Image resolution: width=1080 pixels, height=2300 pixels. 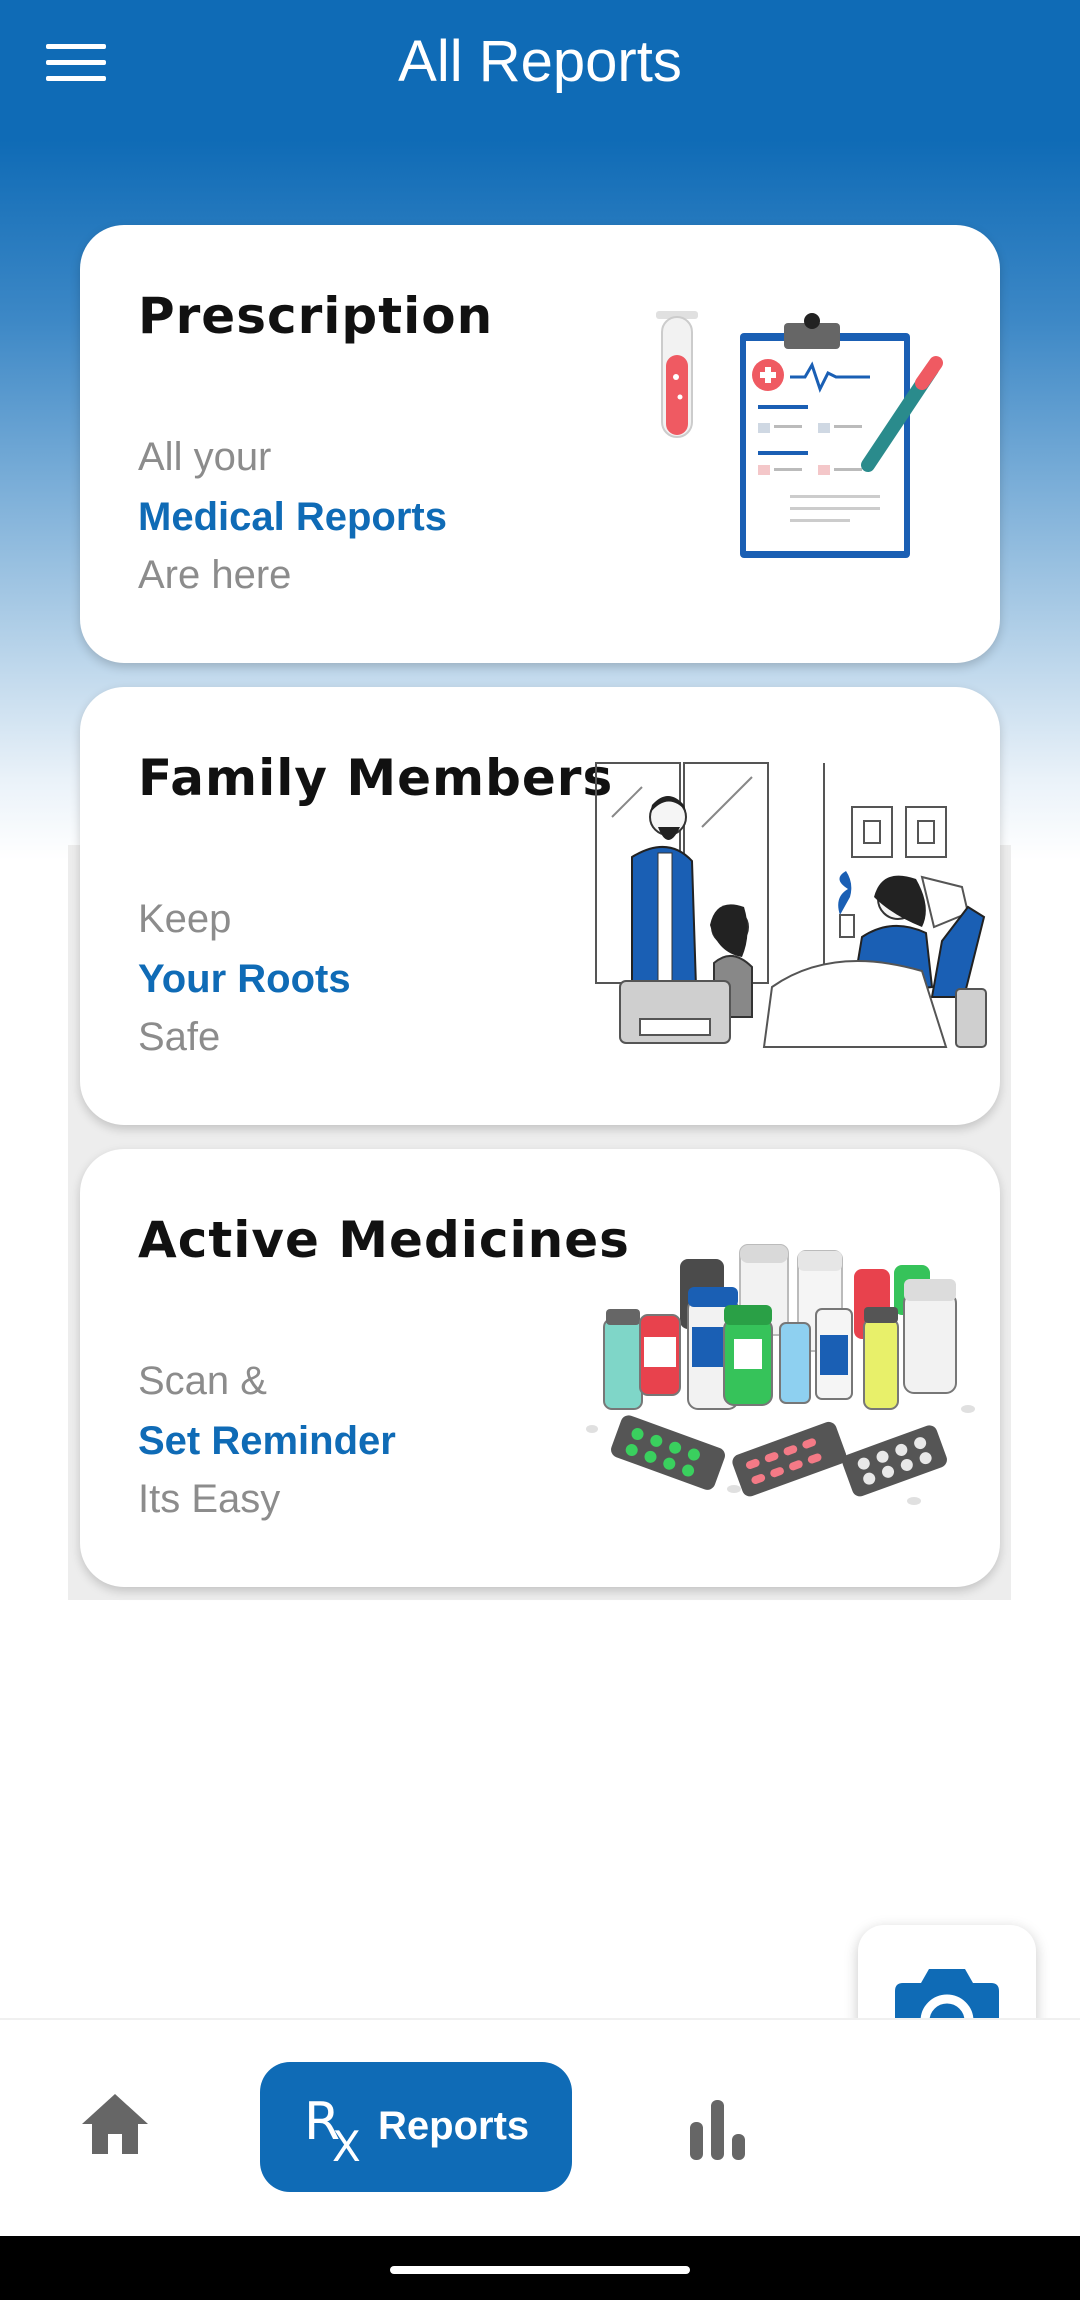 I want to click on bar-chart-icon, so click(x=718, y=2129).